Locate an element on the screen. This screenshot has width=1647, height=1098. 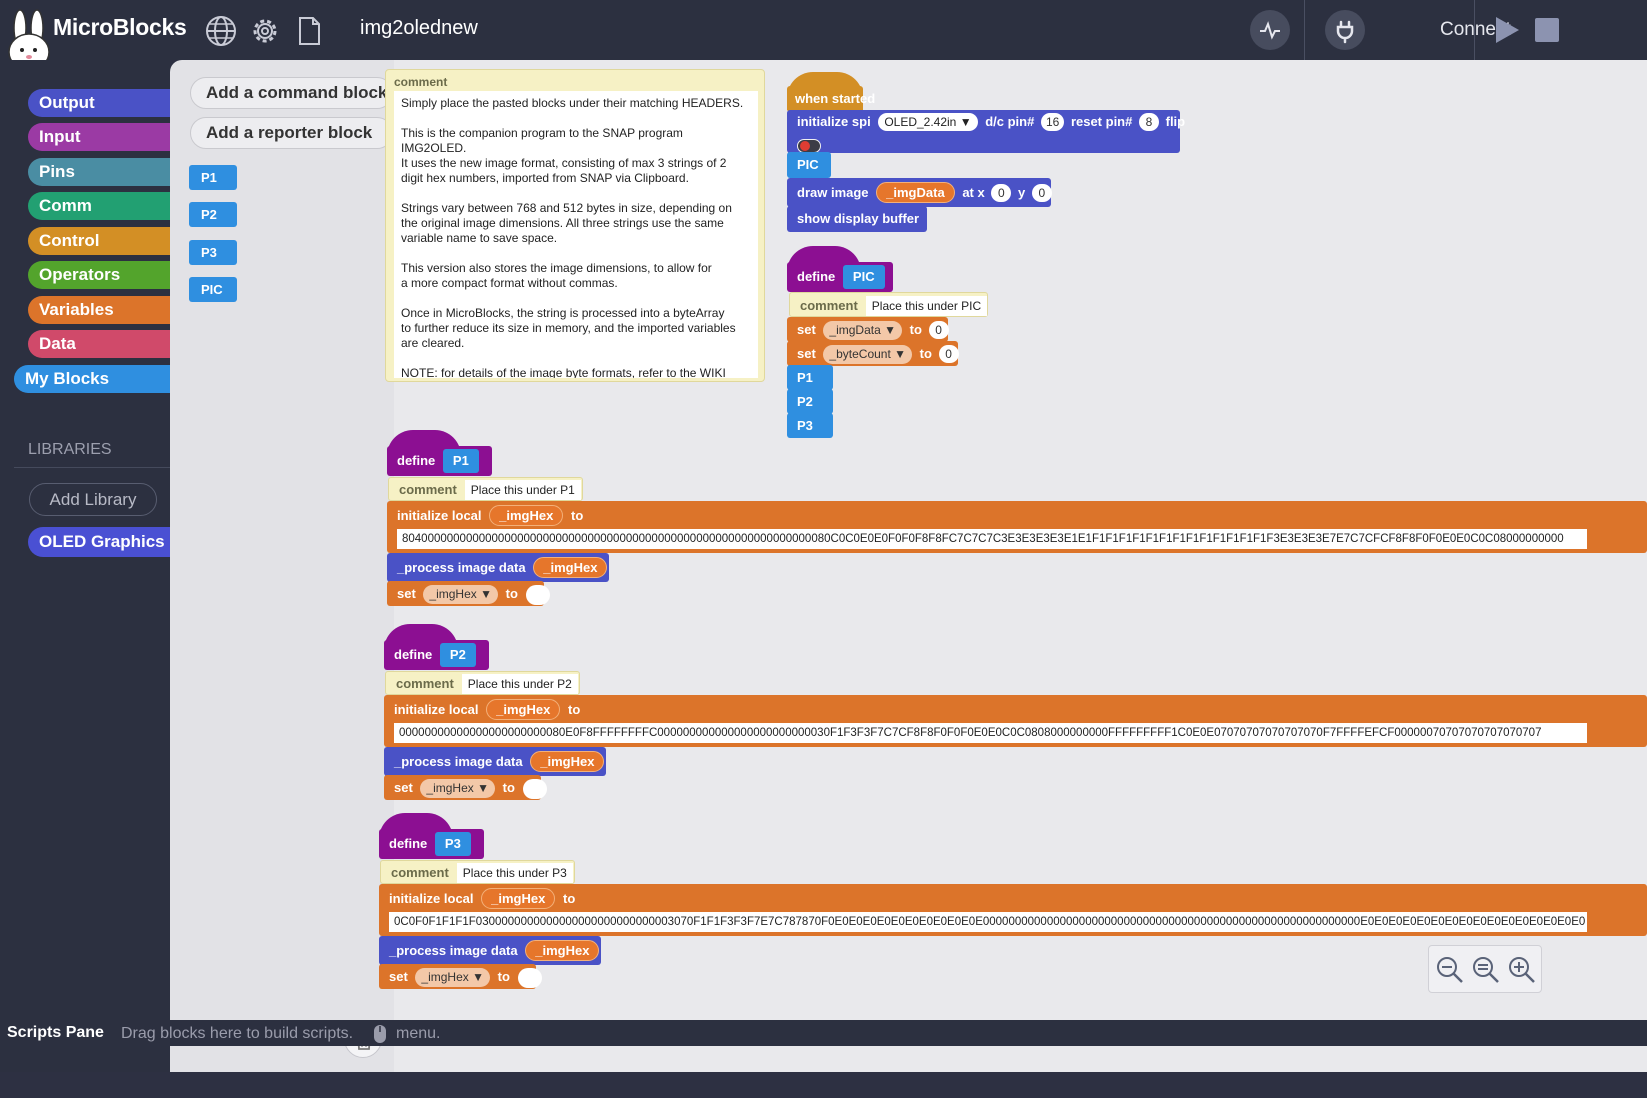
imgdata-var-menu: _imgData ▼ is located at coordinates (862, 330).